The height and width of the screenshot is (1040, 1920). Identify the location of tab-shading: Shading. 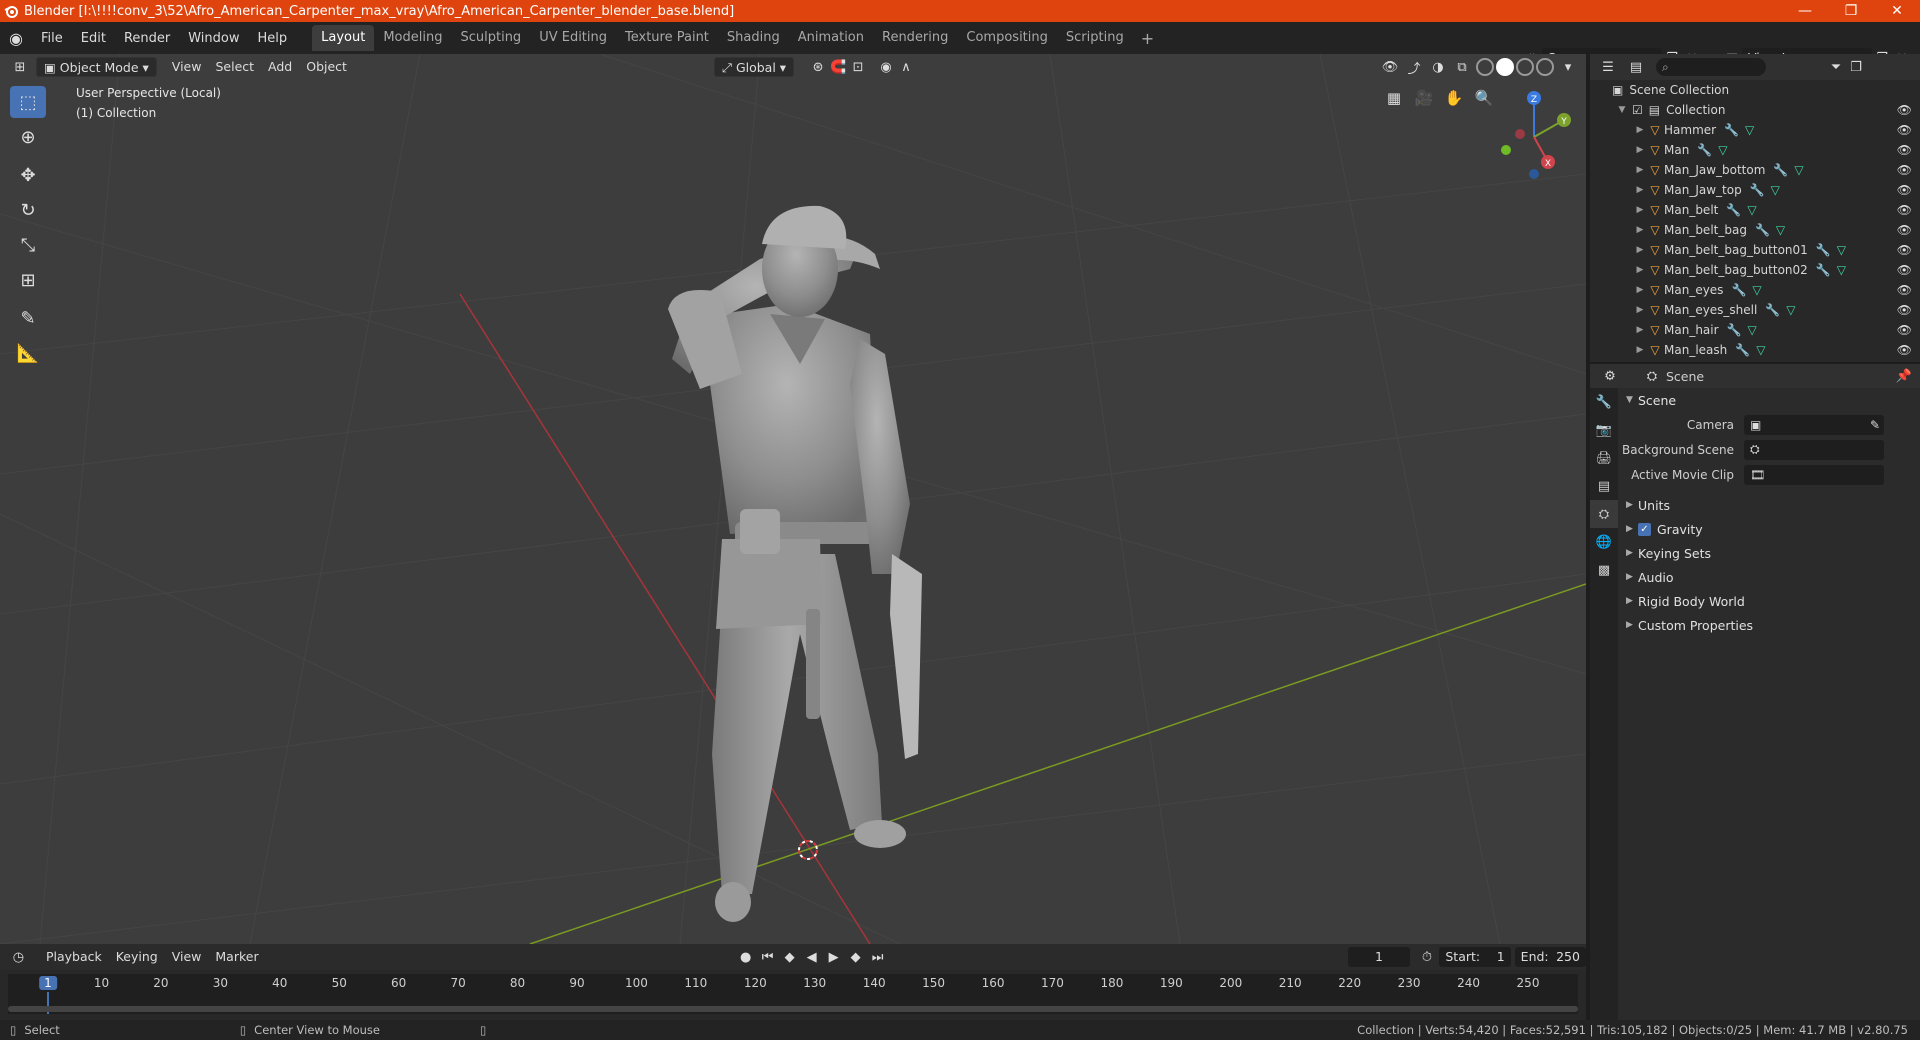
(753, 38).